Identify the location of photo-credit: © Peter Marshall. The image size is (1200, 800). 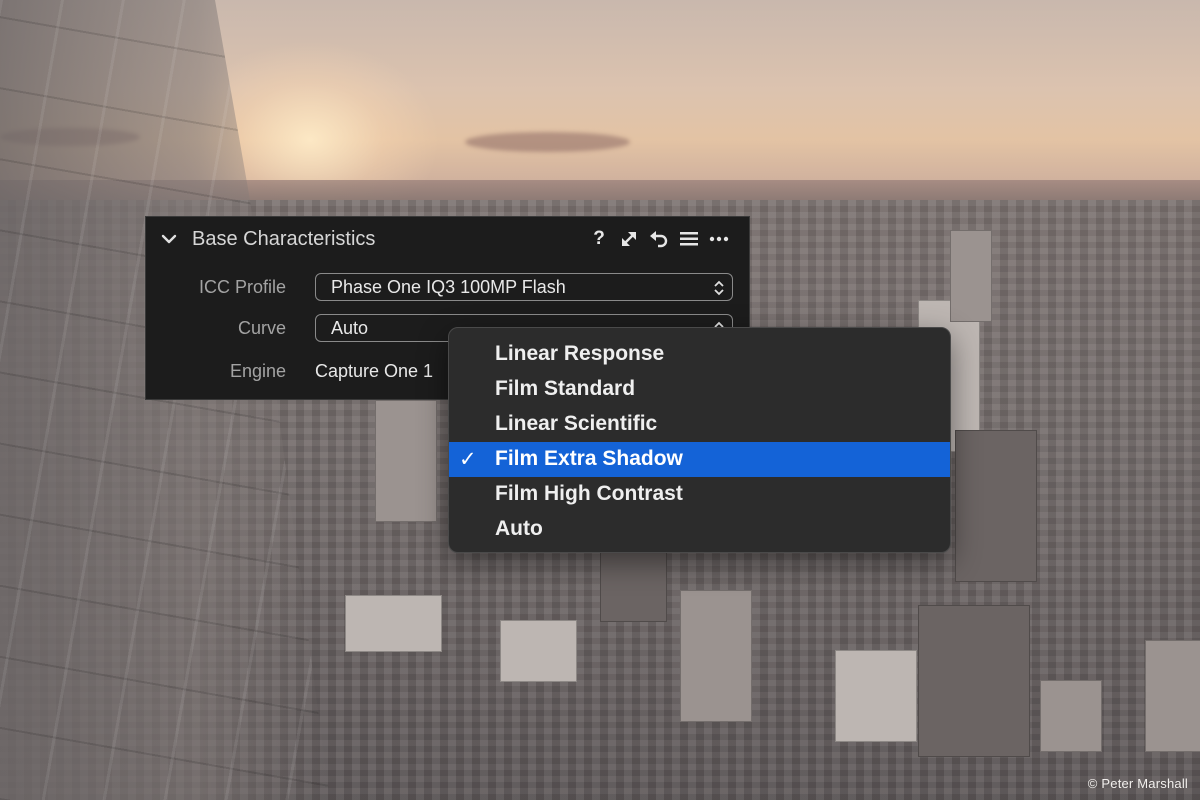
(1137, 783).